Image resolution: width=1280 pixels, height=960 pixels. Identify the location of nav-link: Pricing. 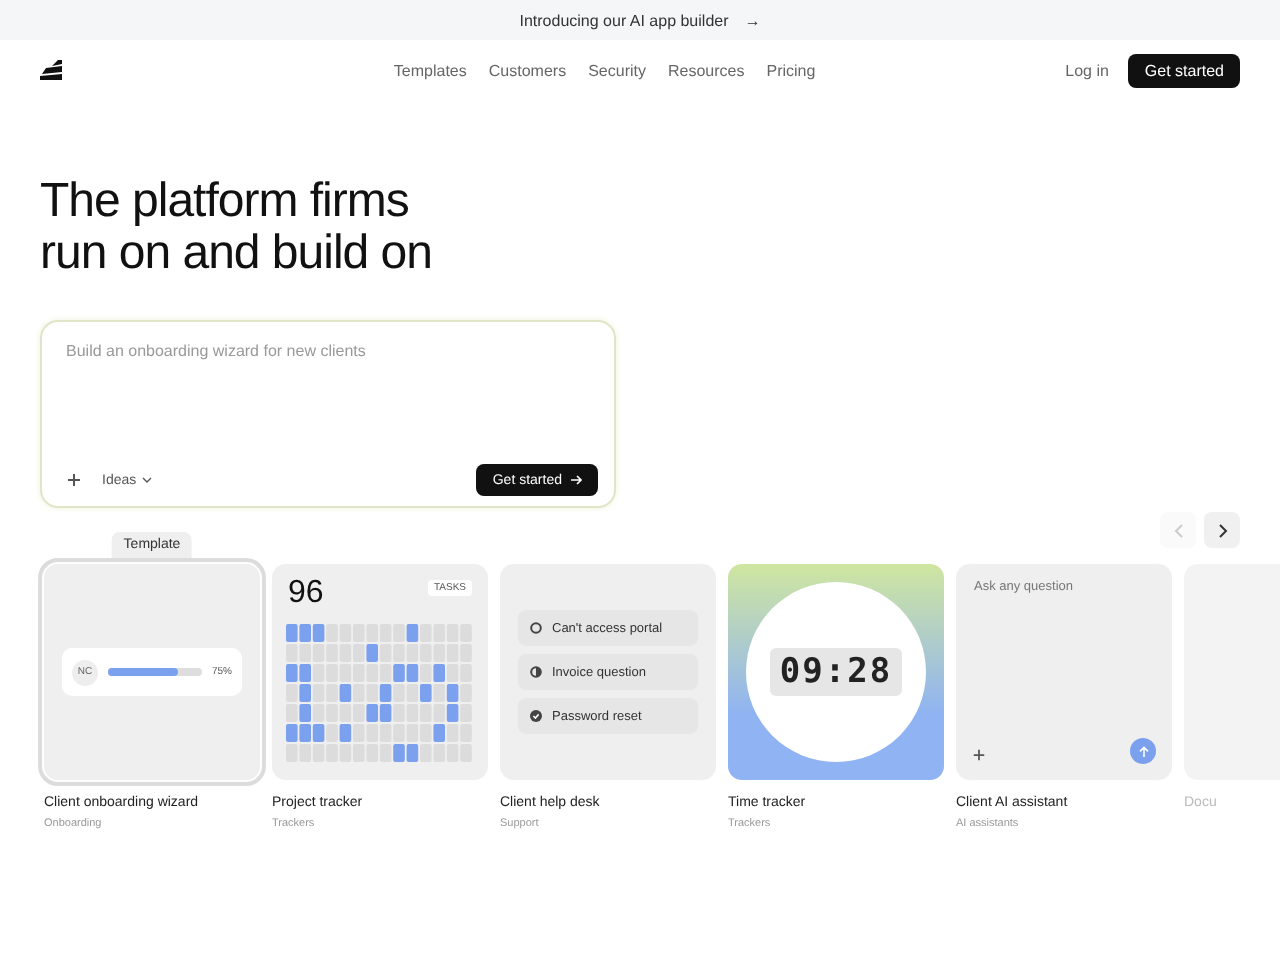
(791, 70).